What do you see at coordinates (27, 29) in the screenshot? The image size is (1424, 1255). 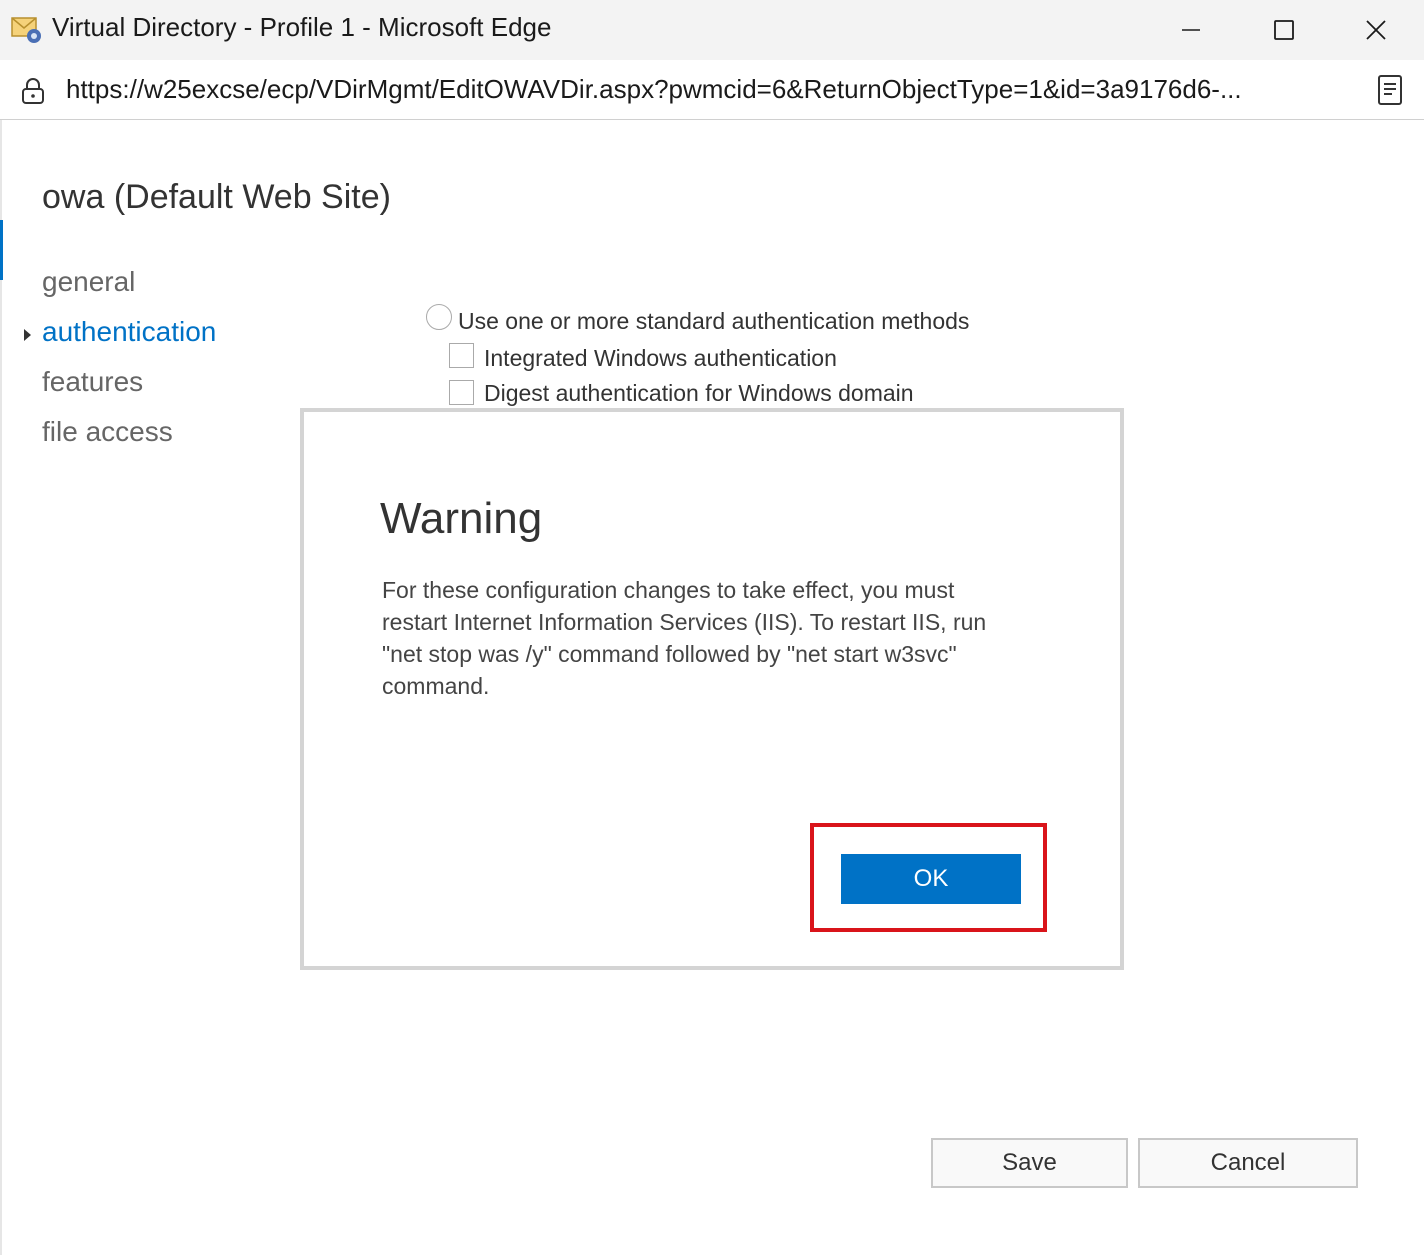 I see `exchange-mail-icon` at bounding box center [27, 29].